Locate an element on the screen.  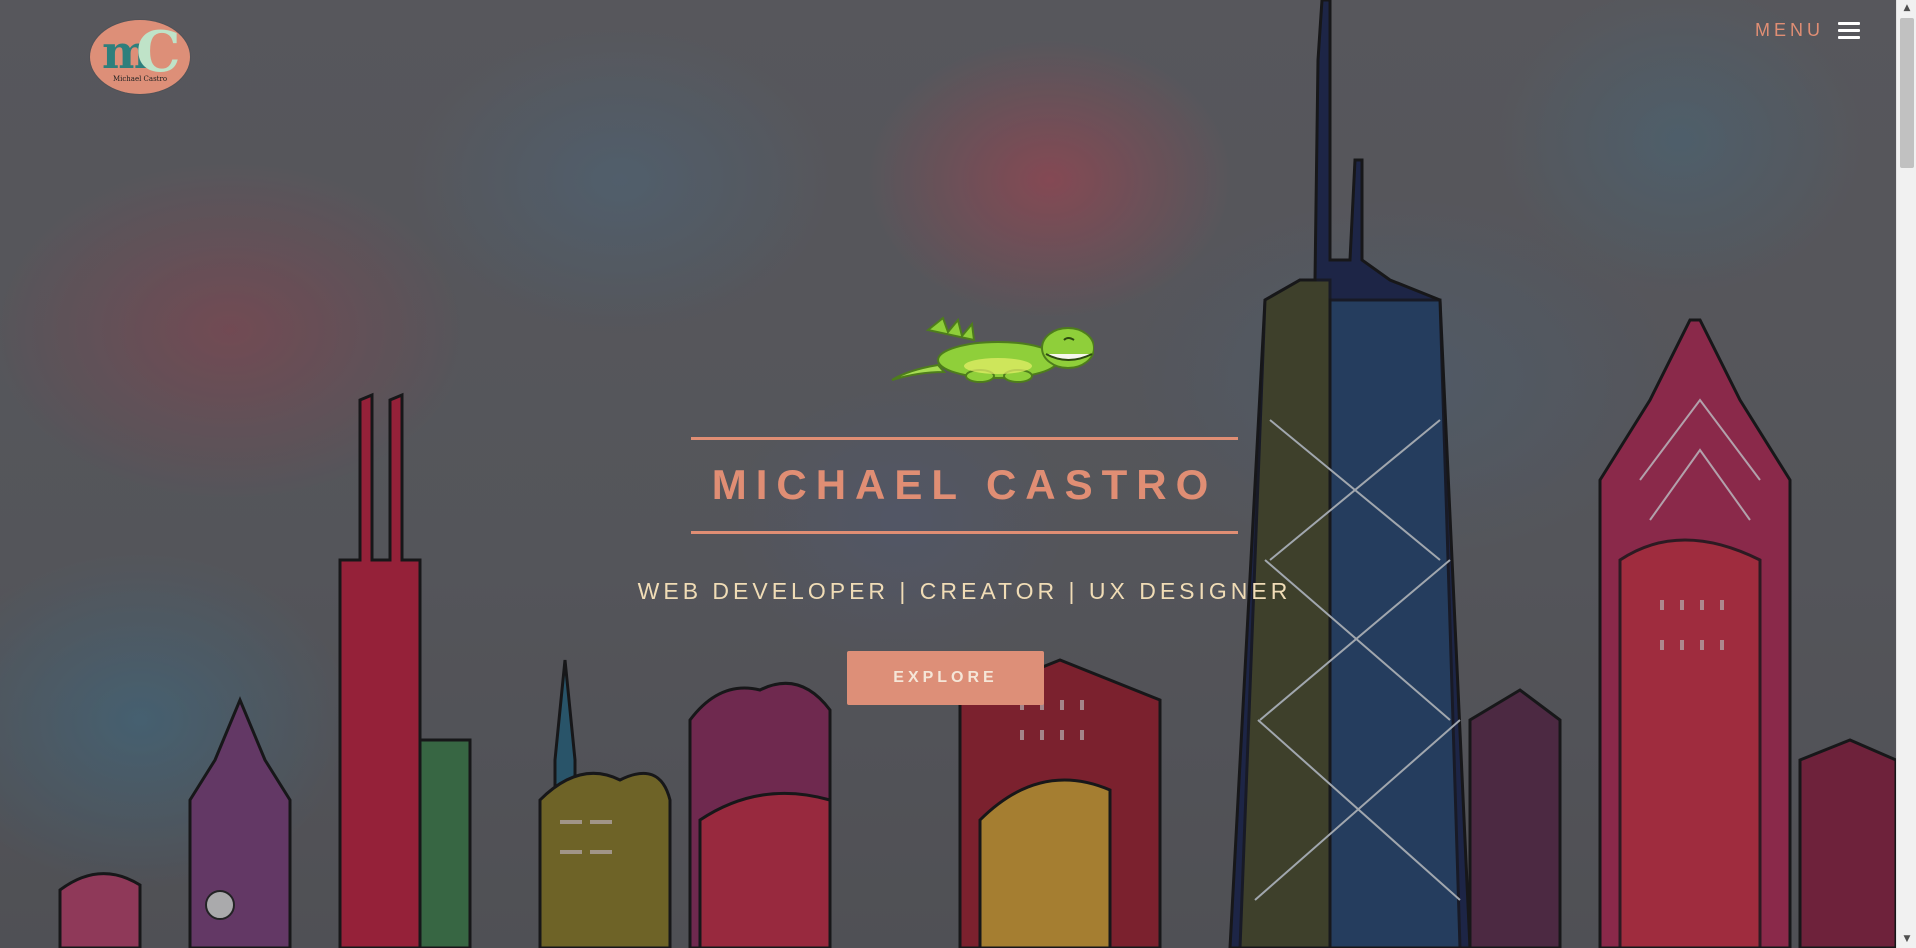
title-rule-top is located at coordinates (964, 438).